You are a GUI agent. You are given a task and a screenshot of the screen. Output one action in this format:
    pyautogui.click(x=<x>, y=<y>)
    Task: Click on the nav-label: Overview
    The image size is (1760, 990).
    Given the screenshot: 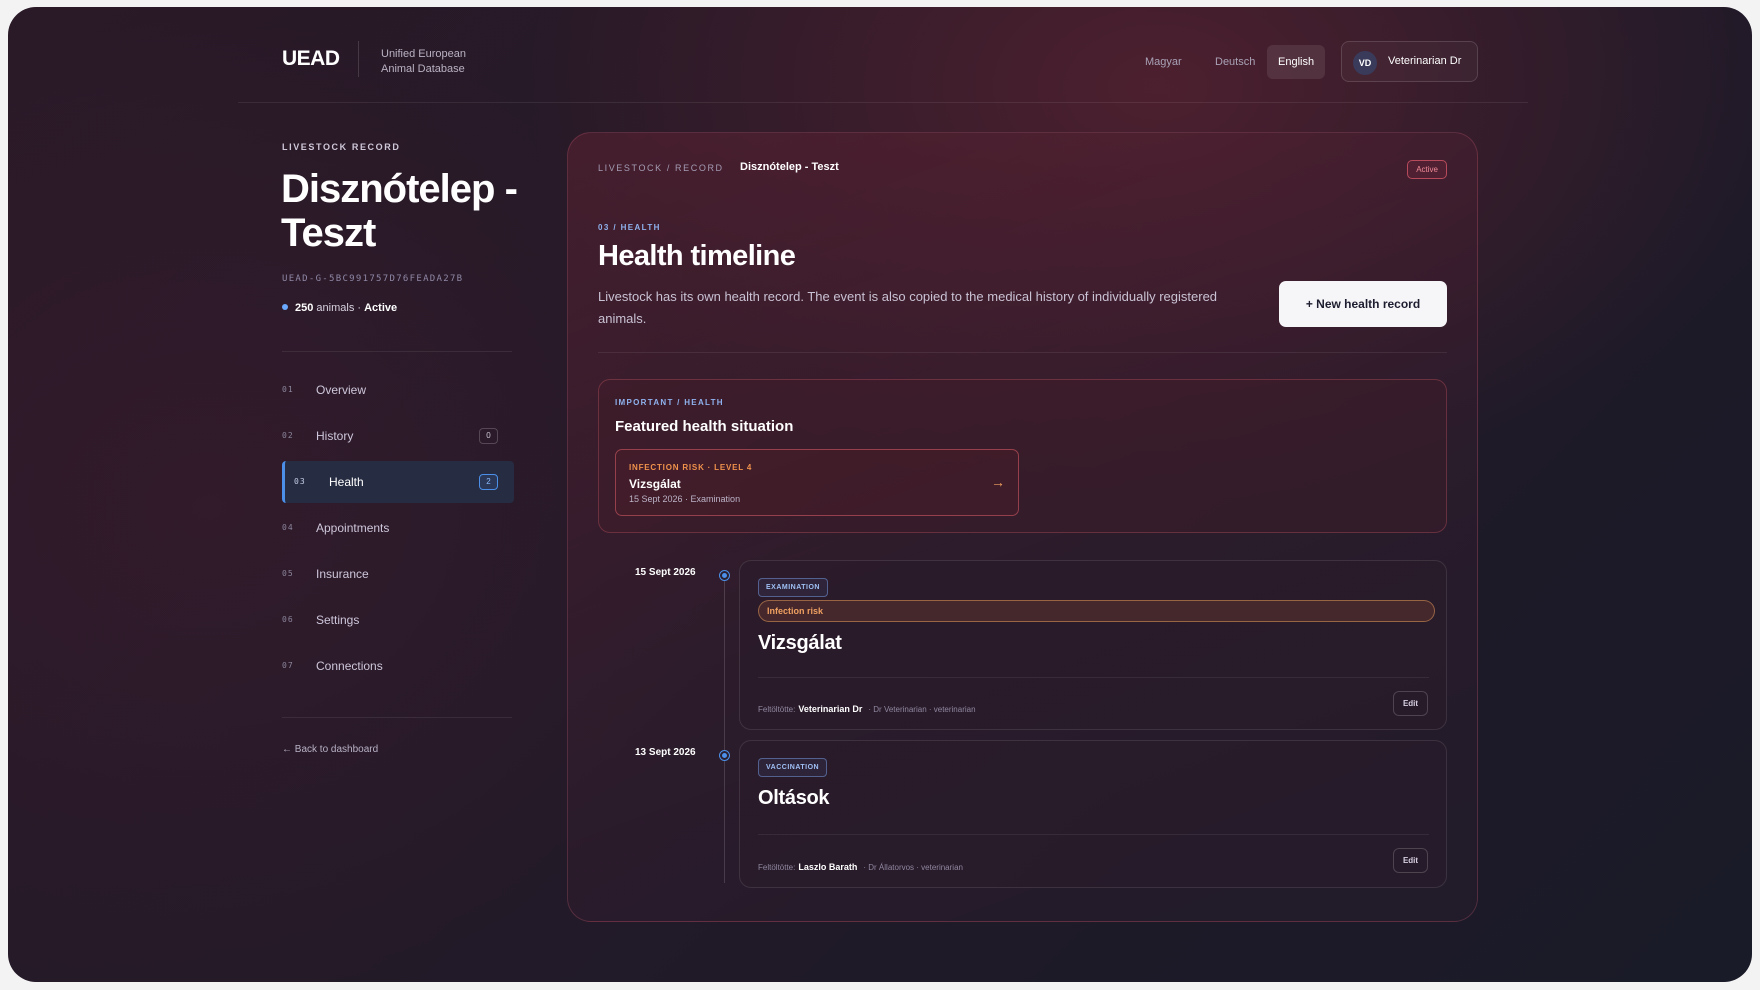 What is the action you would take?
    pyautogui.click(x=341, y=390)
    